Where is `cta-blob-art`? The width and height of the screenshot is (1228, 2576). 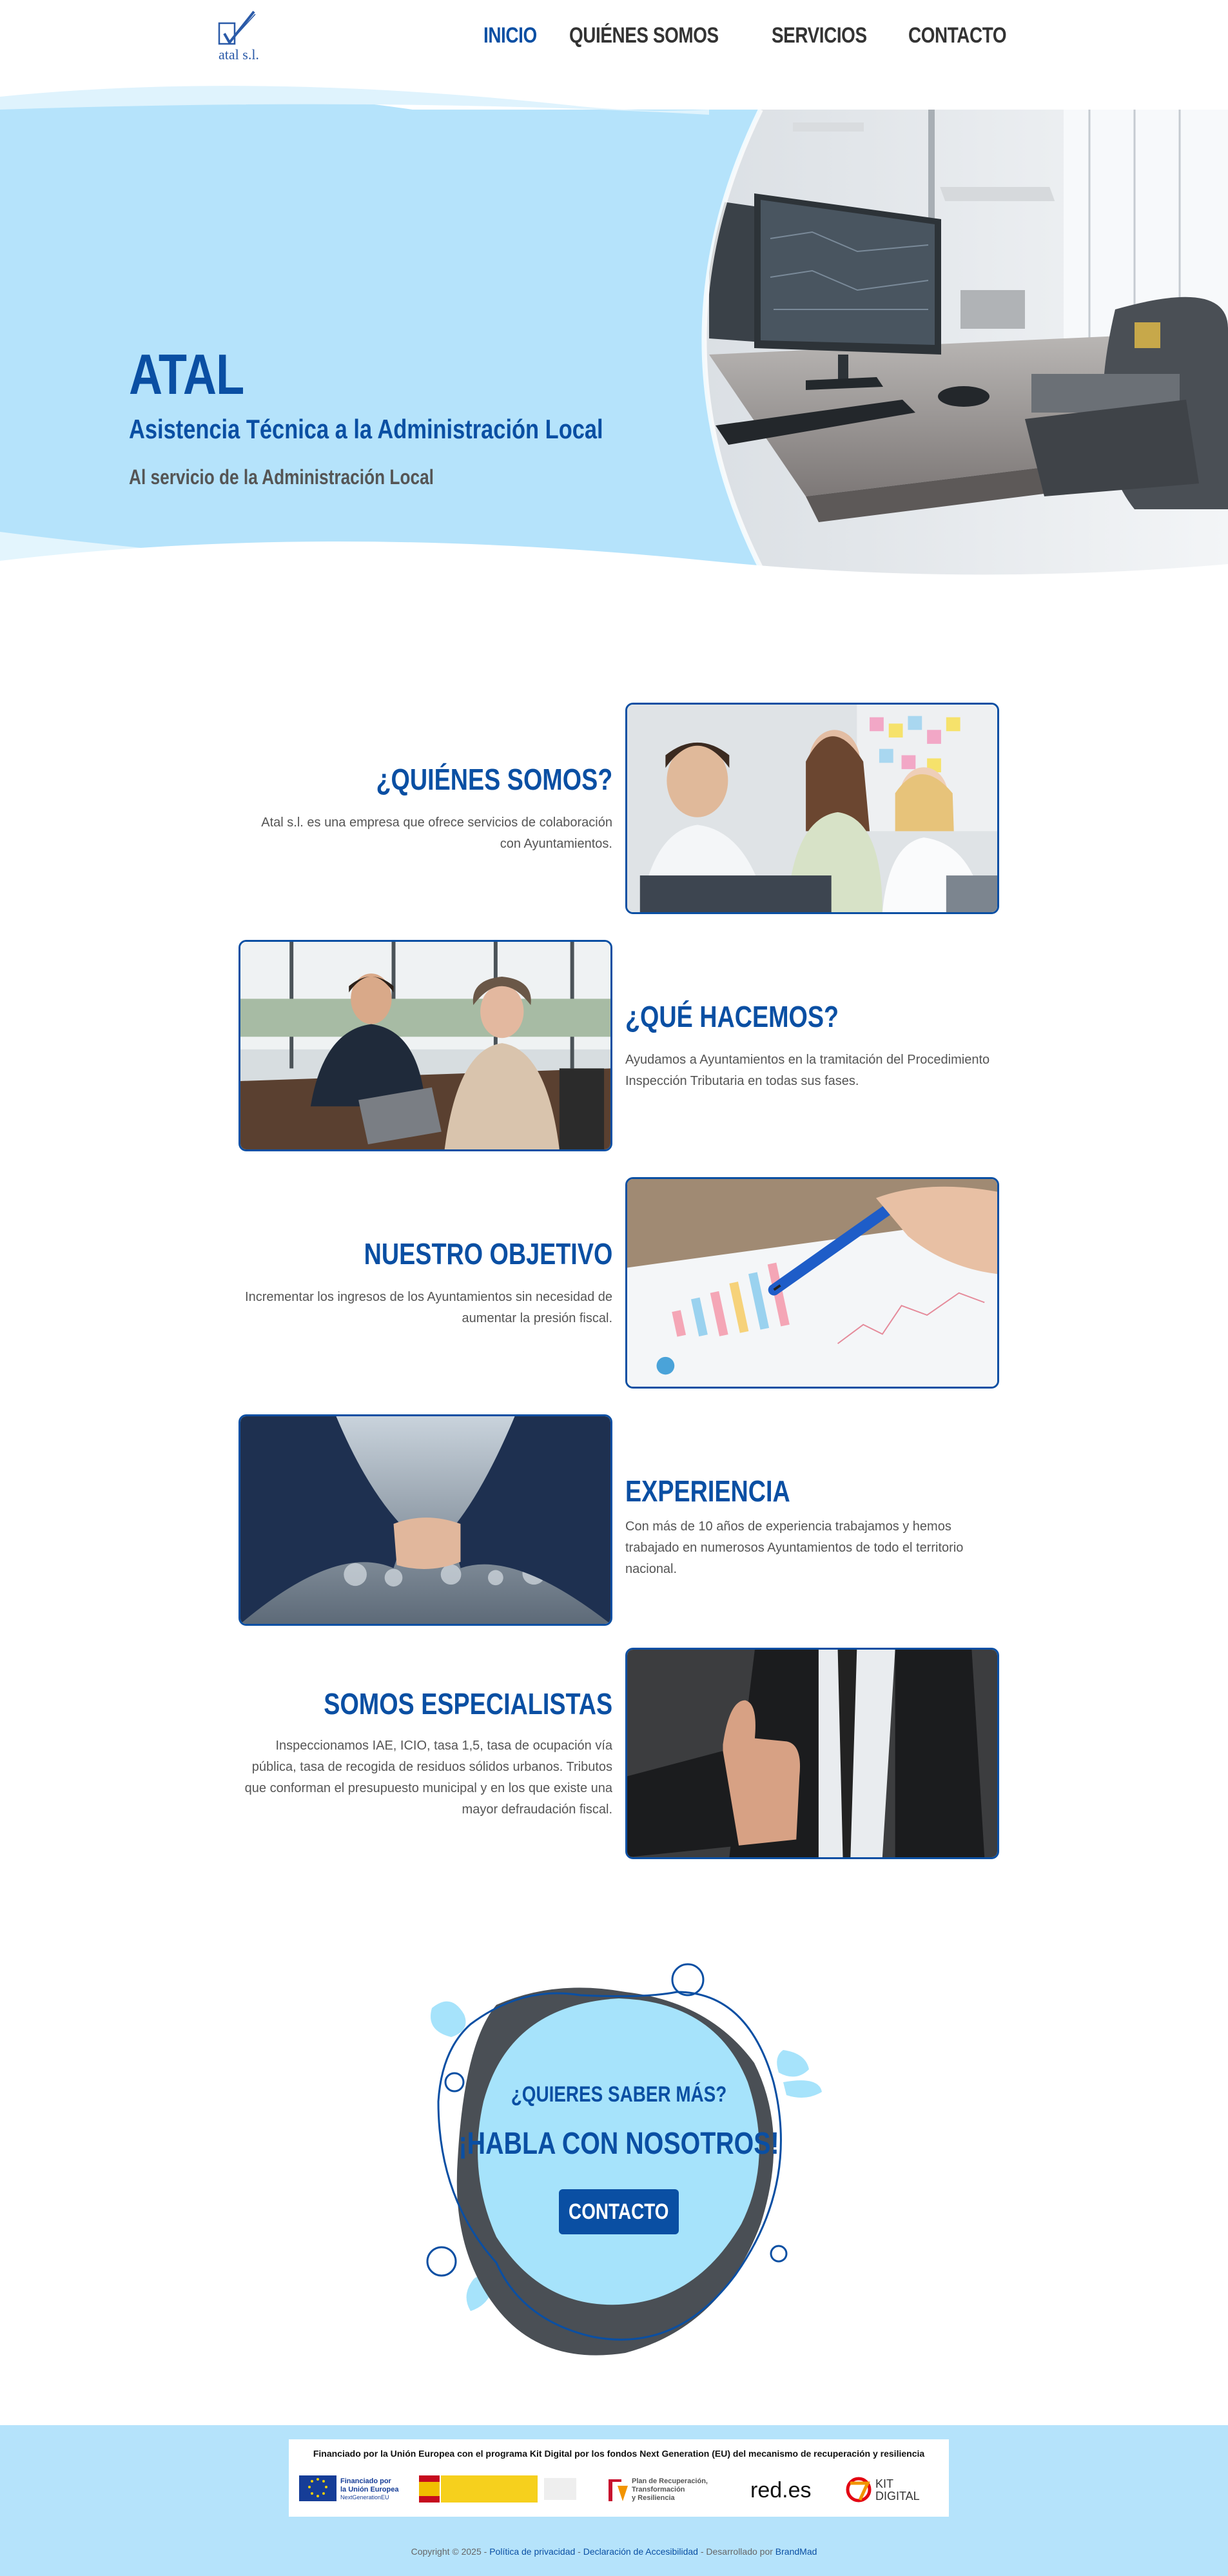 cta-blob-art is located at coordinates (624, 2160).